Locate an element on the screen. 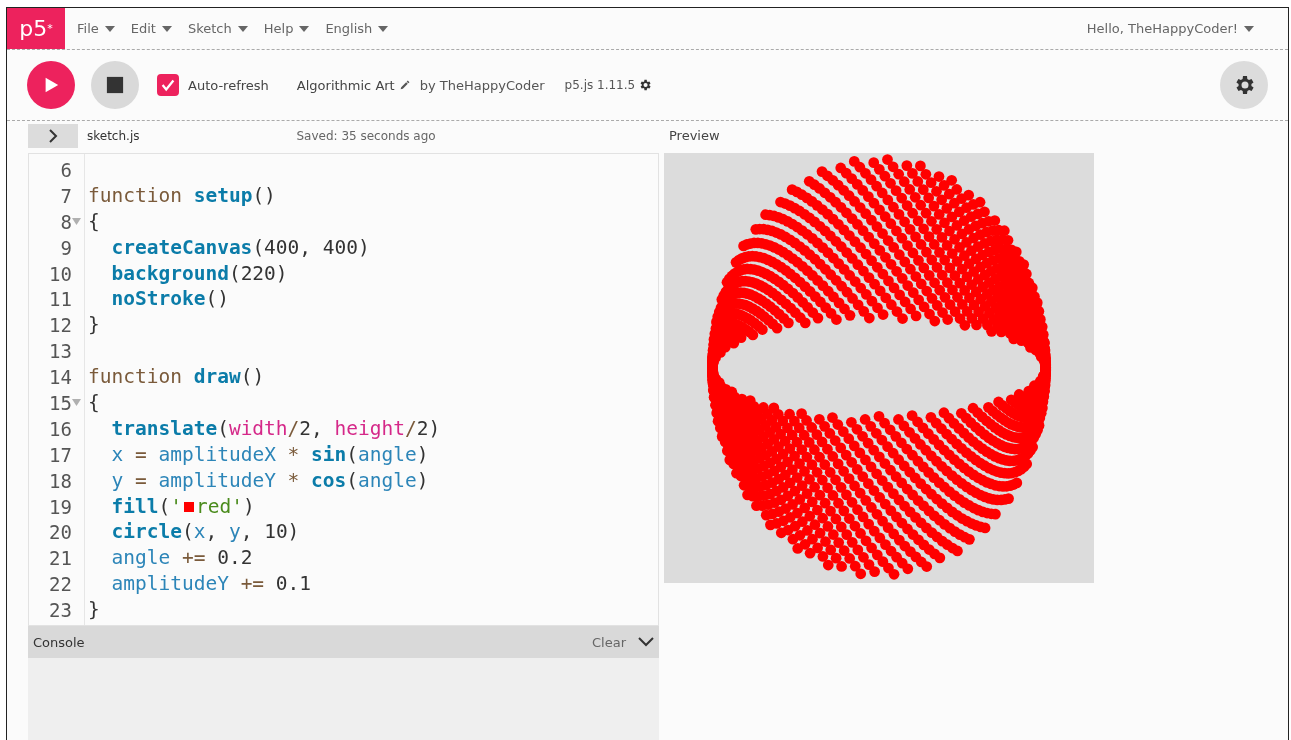 The image size is (1291, 740). menu-button: Help is located at coordinates (286, 28).